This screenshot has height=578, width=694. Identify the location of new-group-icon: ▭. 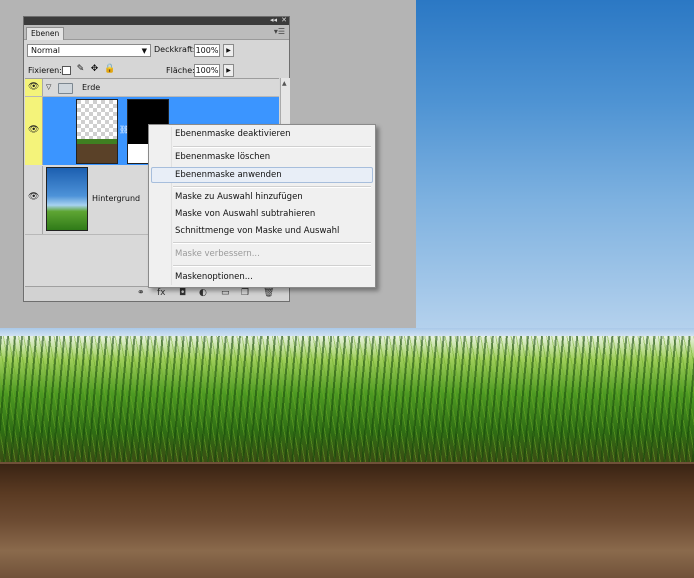
(225, 293).